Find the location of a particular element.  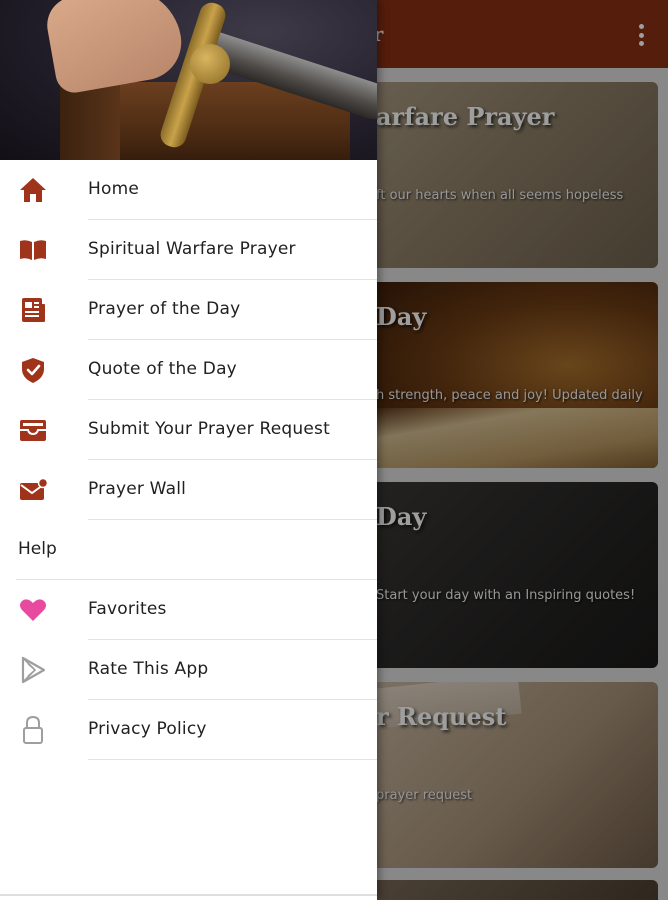

drawer-item-submit-prayer-request: Submit Your Prayer Request is located at coordinates (188, 430).